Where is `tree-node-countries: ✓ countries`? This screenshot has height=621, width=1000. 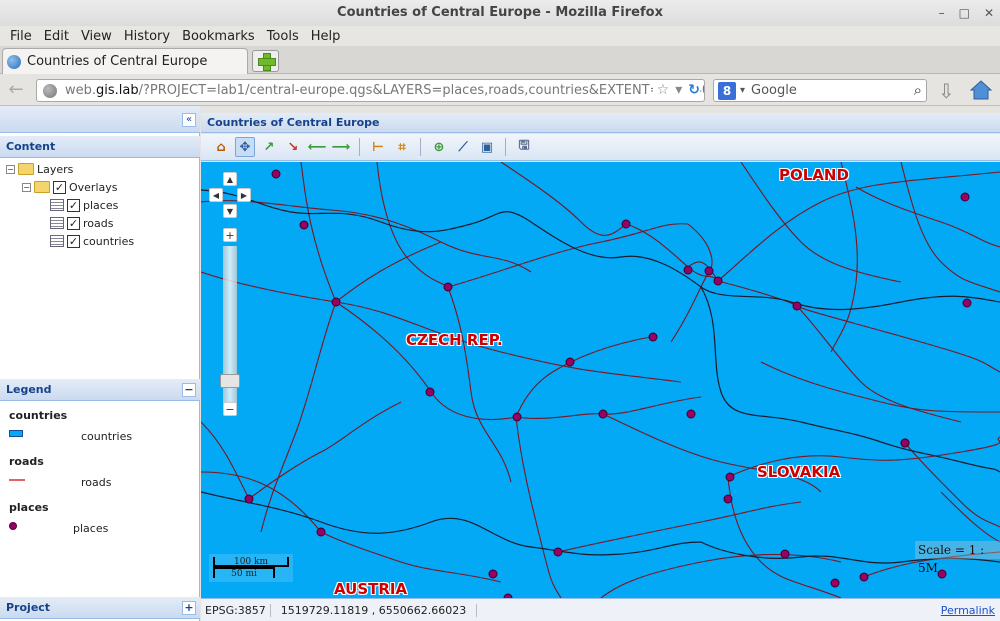 tree-node-countries: ✓ countries is located at coordinates (92, 241).